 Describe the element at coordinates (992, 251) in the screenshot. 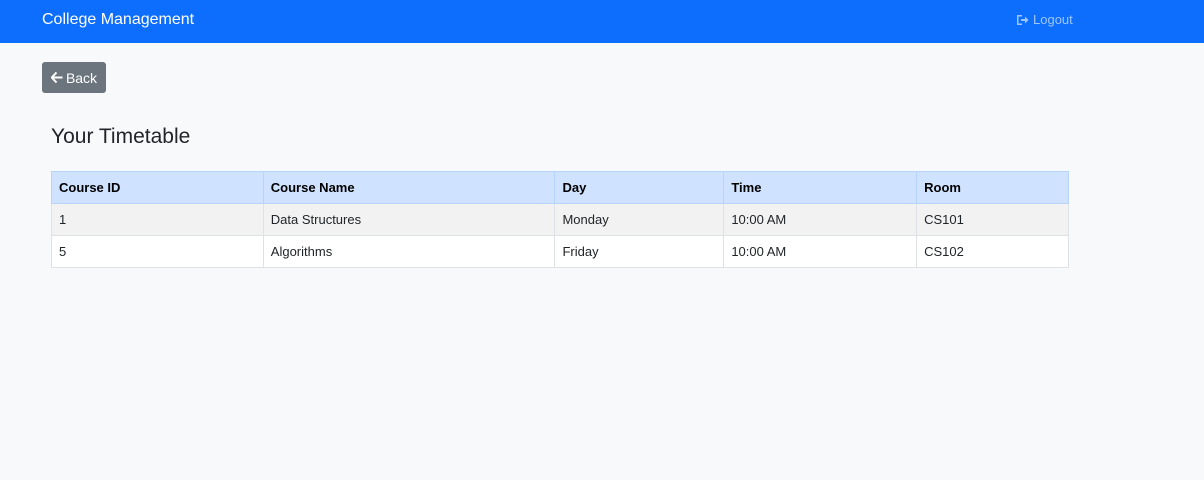

I see `cell-room: CS102` at that location.